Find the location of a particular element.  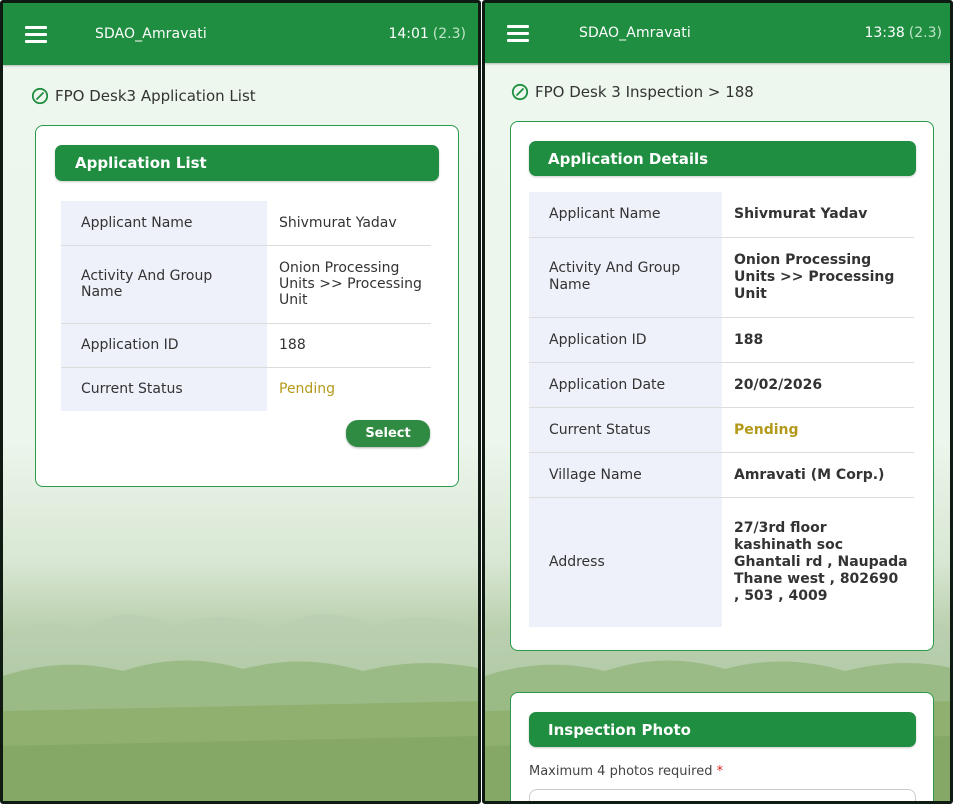

app-bar: SDAO_Amravati 14:01 (2.3) is located at coordinates (240, 34).